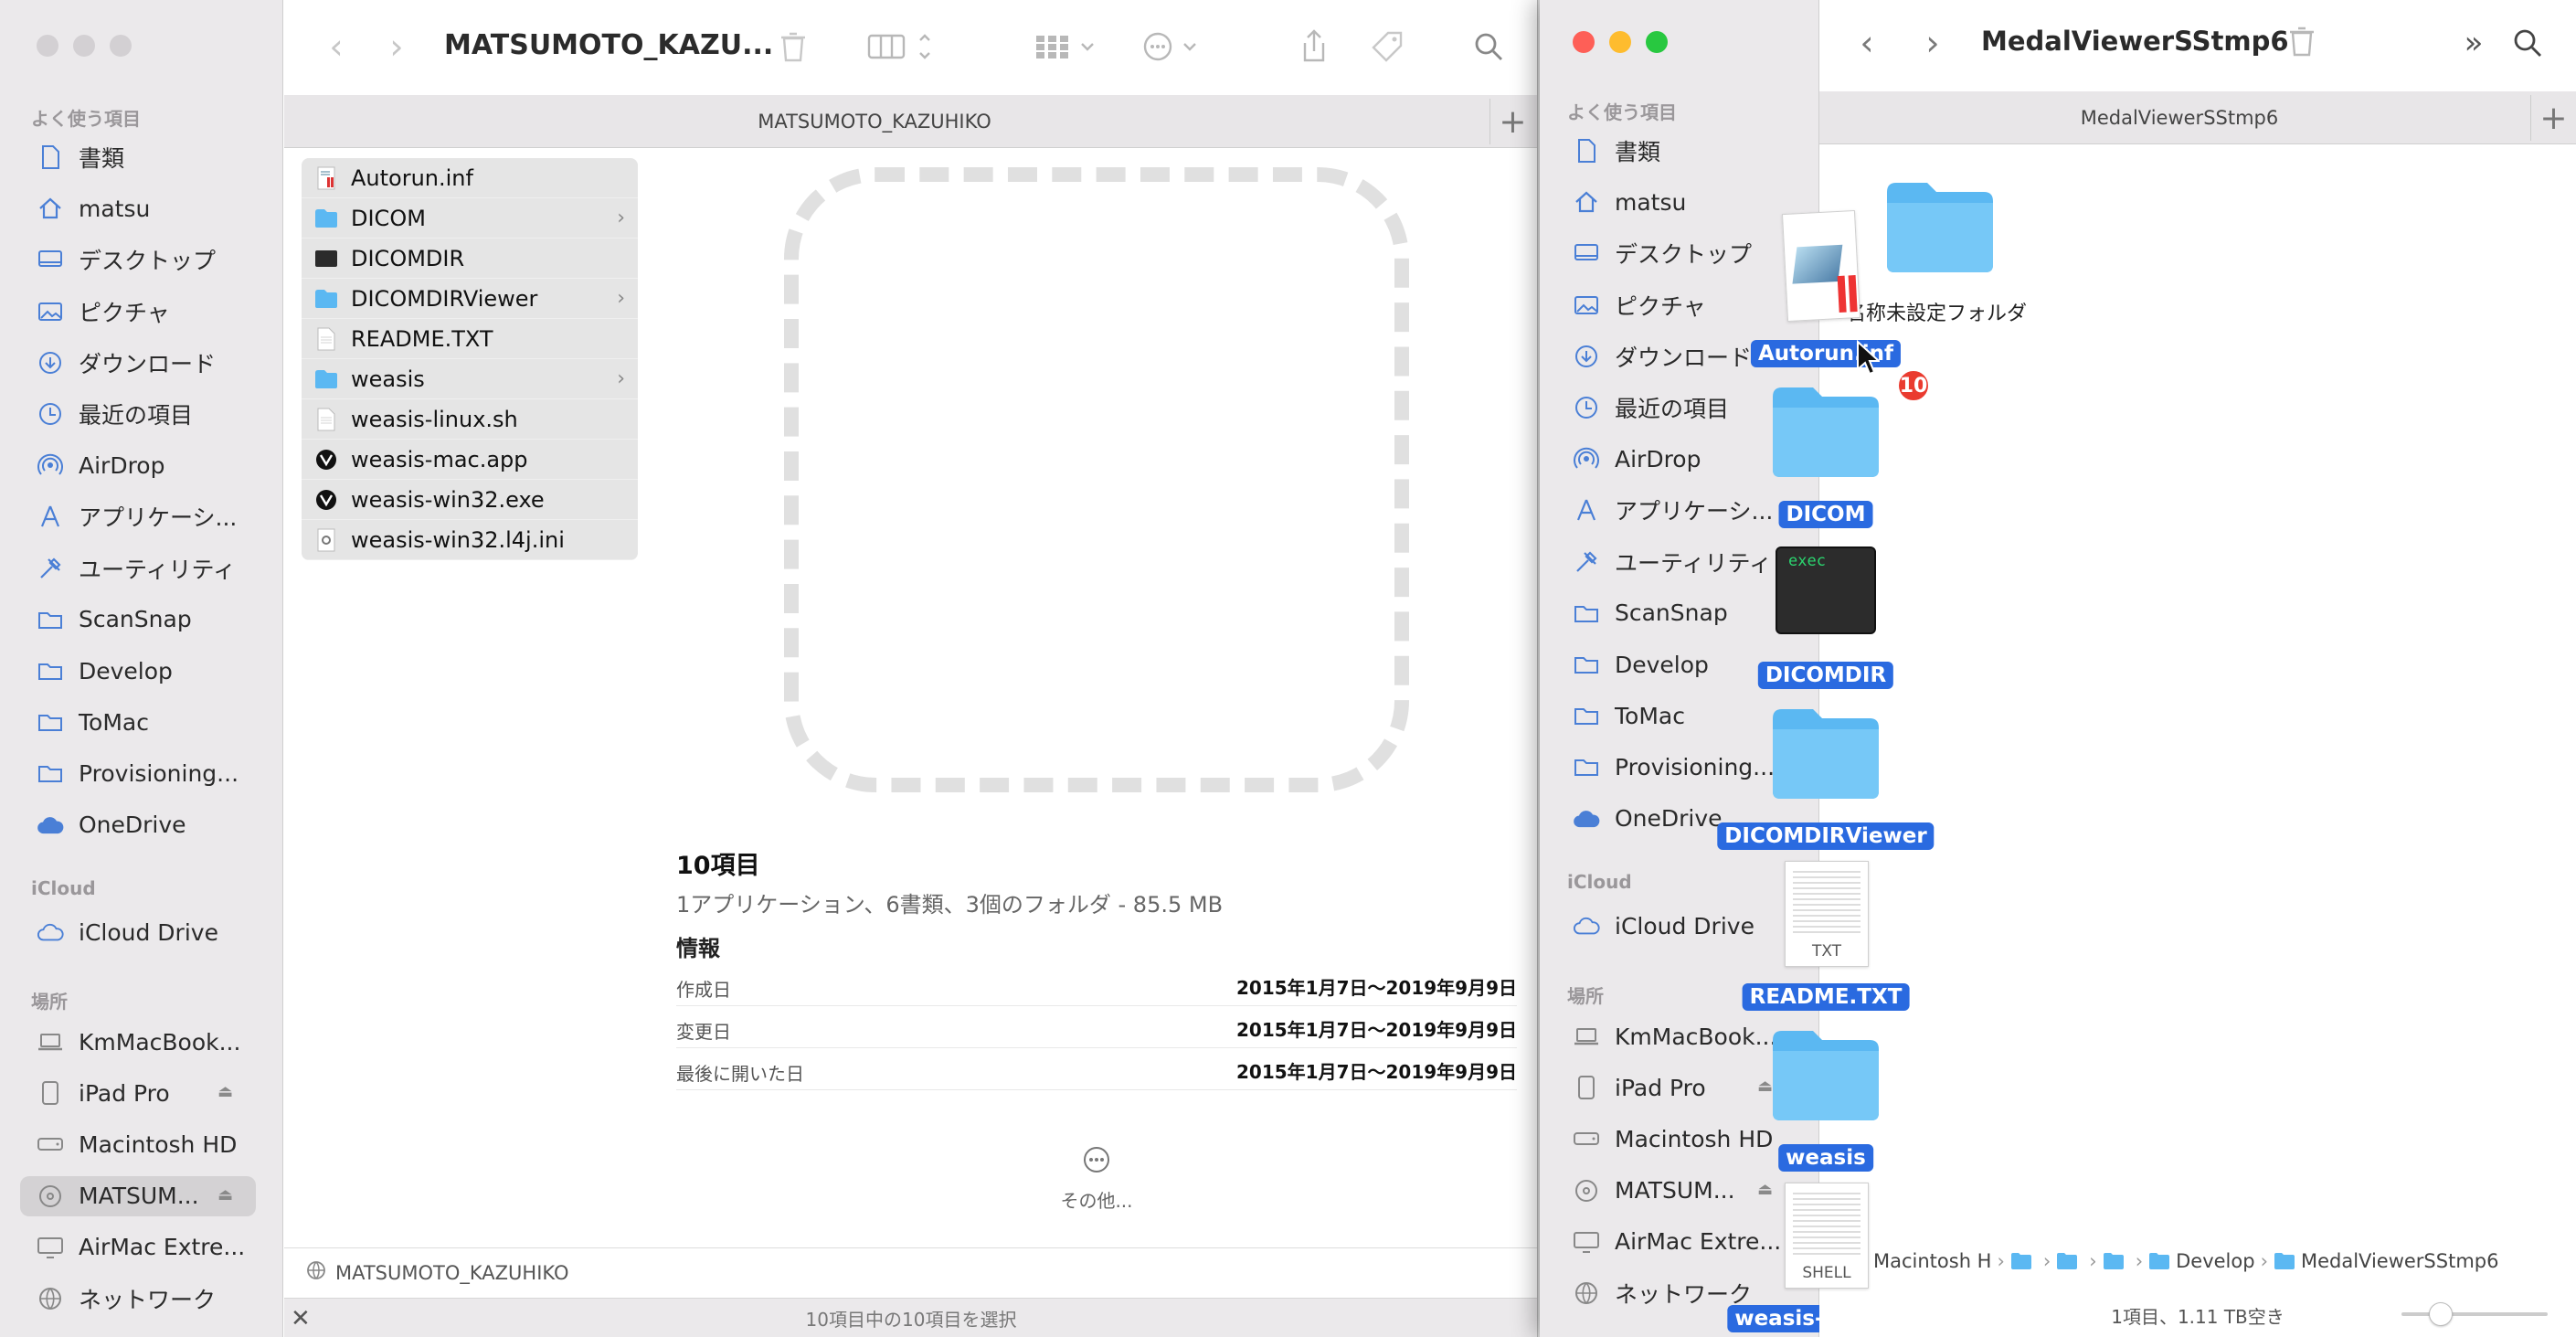 The width and height of the screenshot is (2576, 1337). Describe the element at coordinates (1586, 253) in the screenshot. I see `desktop-icon` at that location.